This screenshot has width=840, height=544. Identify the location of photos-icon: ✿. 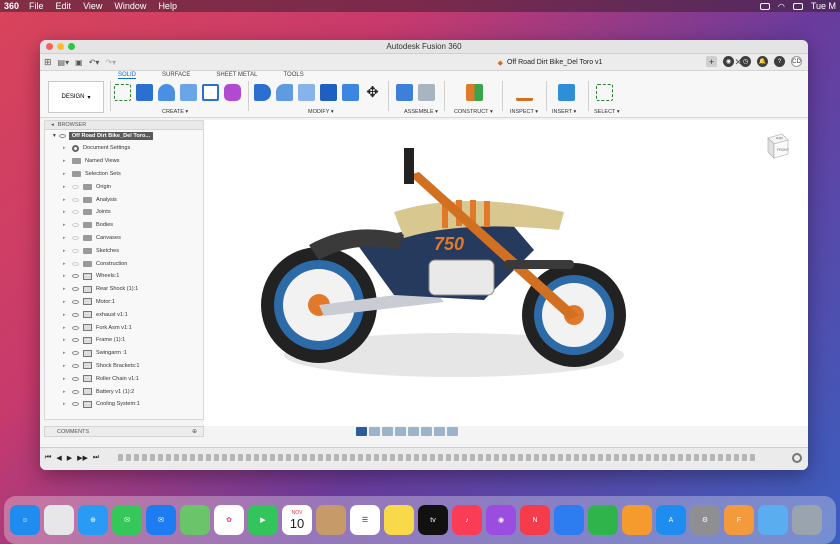
(229, 520).